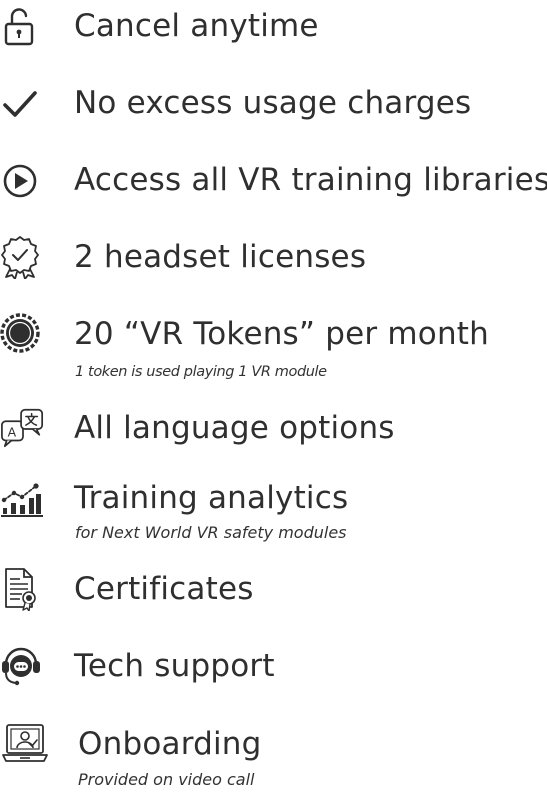 The image size is (547, 796). I want to click on feature-item-libraries: Access all VR training libraries, so click(273, 180).